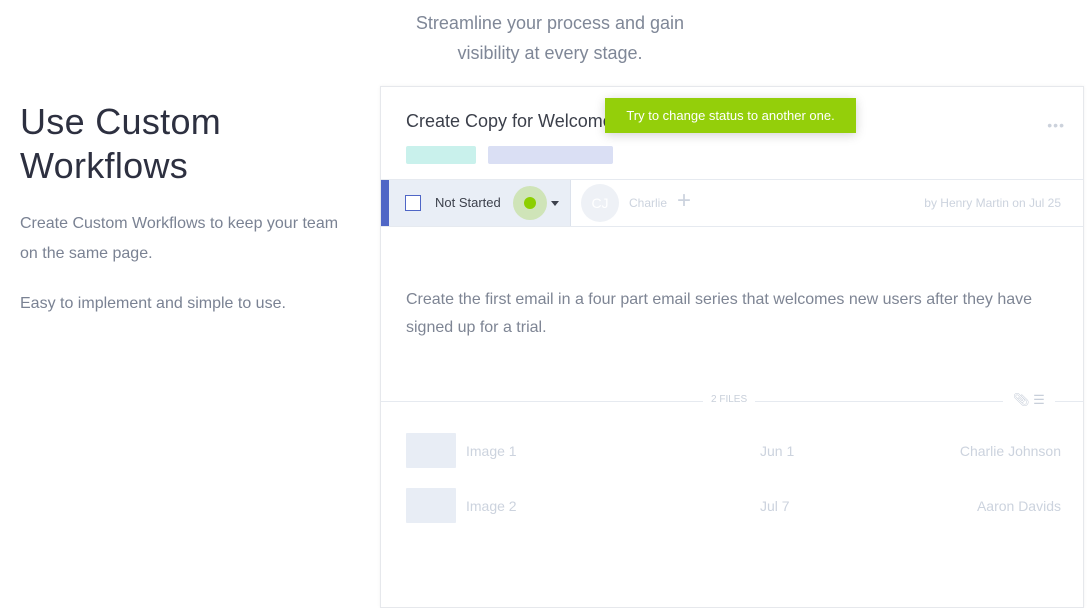  What do you see at coordinates (992, 203) in the screenshot?
I see `byline: by Henry Martin on Jul 25` at bounding box center [992, 203].